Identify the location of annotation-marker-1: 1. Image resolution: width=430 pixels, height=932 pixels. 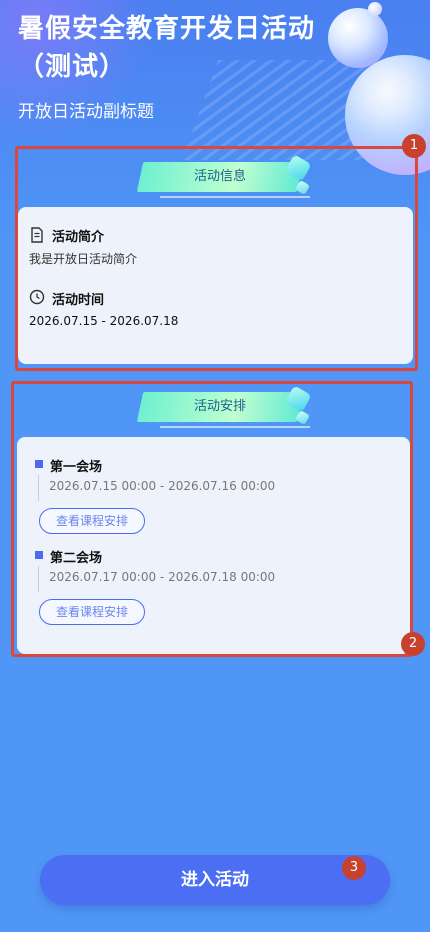
(414, 146).